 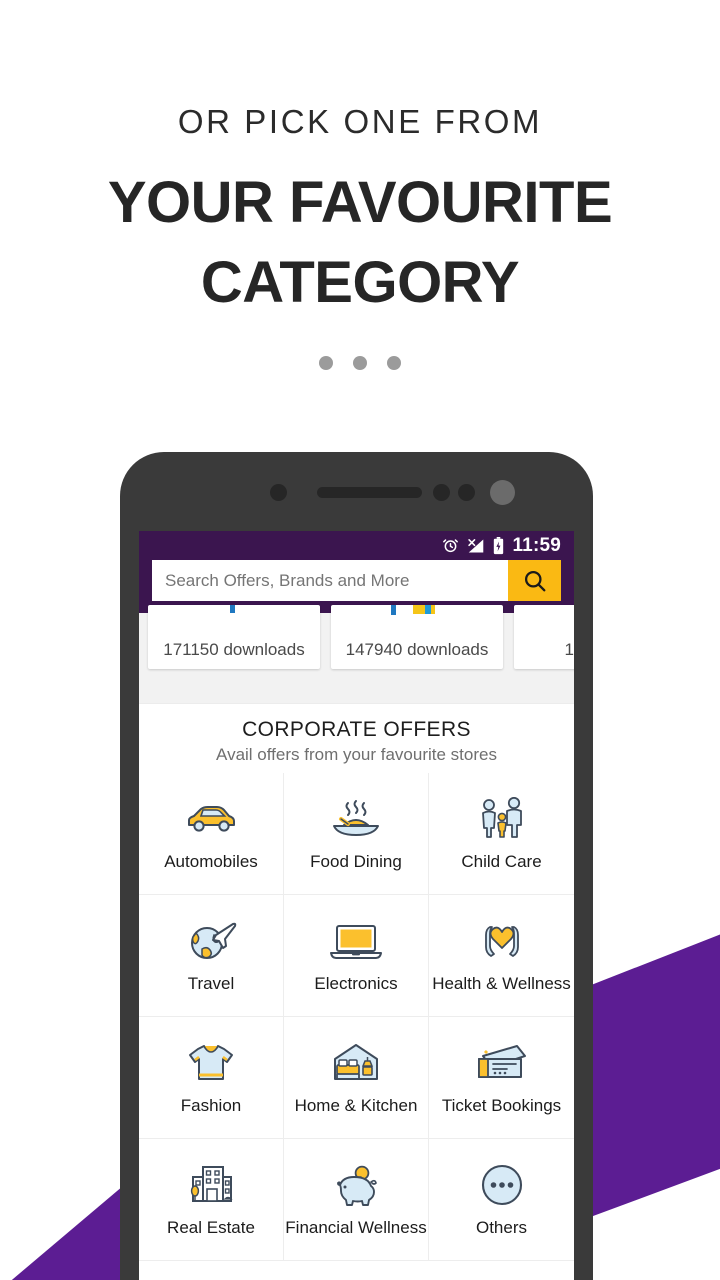 I want to click on decorative-purple-triangle-left, so click(x=65, y=1230).